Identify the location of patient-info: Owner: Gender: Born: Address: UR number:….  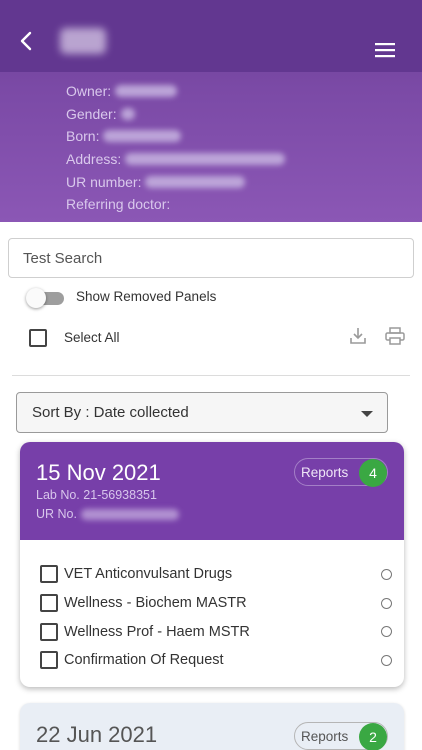
(176, 148).